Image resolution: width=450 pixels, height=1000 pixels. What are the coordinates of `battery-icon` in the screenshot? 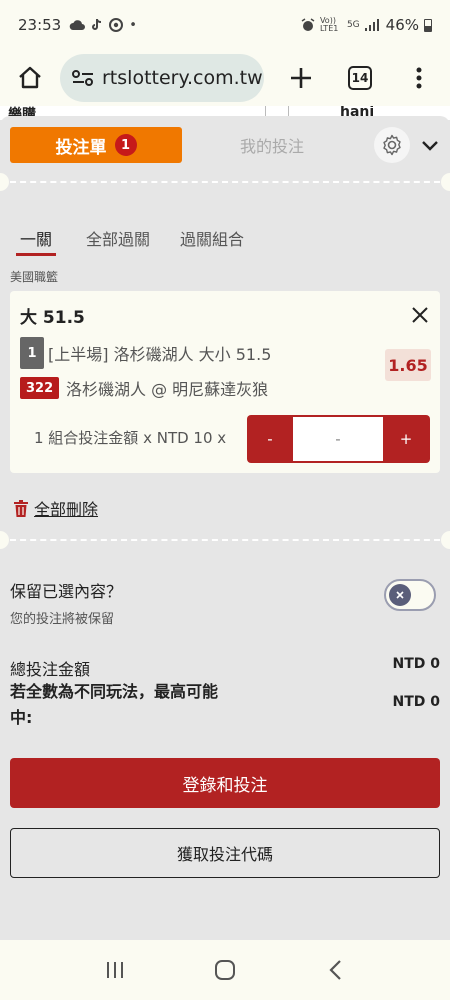 It's located at (428, 25).